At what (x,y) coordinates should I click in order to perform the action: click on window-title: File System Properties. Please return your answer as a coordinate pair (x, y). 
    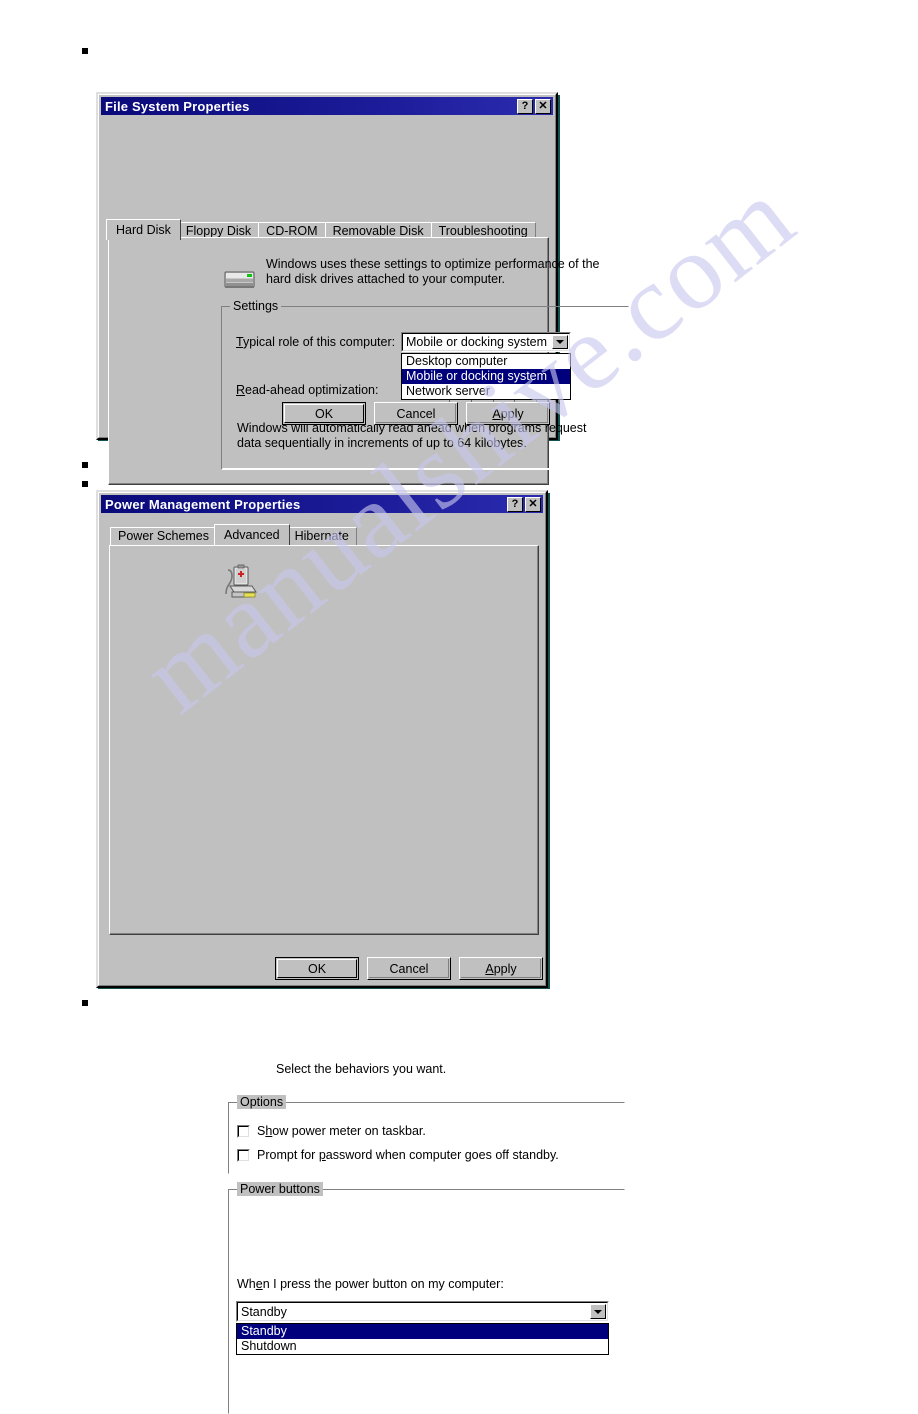
    Looking at the image, I should click on (177, 106).